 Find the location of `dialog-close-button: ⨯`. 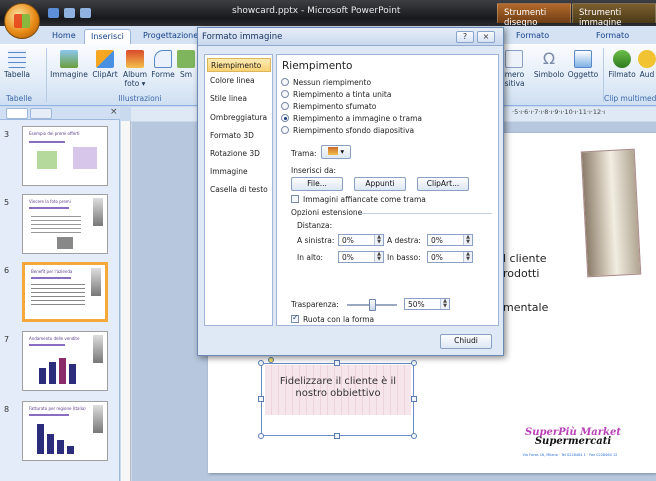

dialog-close-button: ⨯ is located at coordinates (486, 37).